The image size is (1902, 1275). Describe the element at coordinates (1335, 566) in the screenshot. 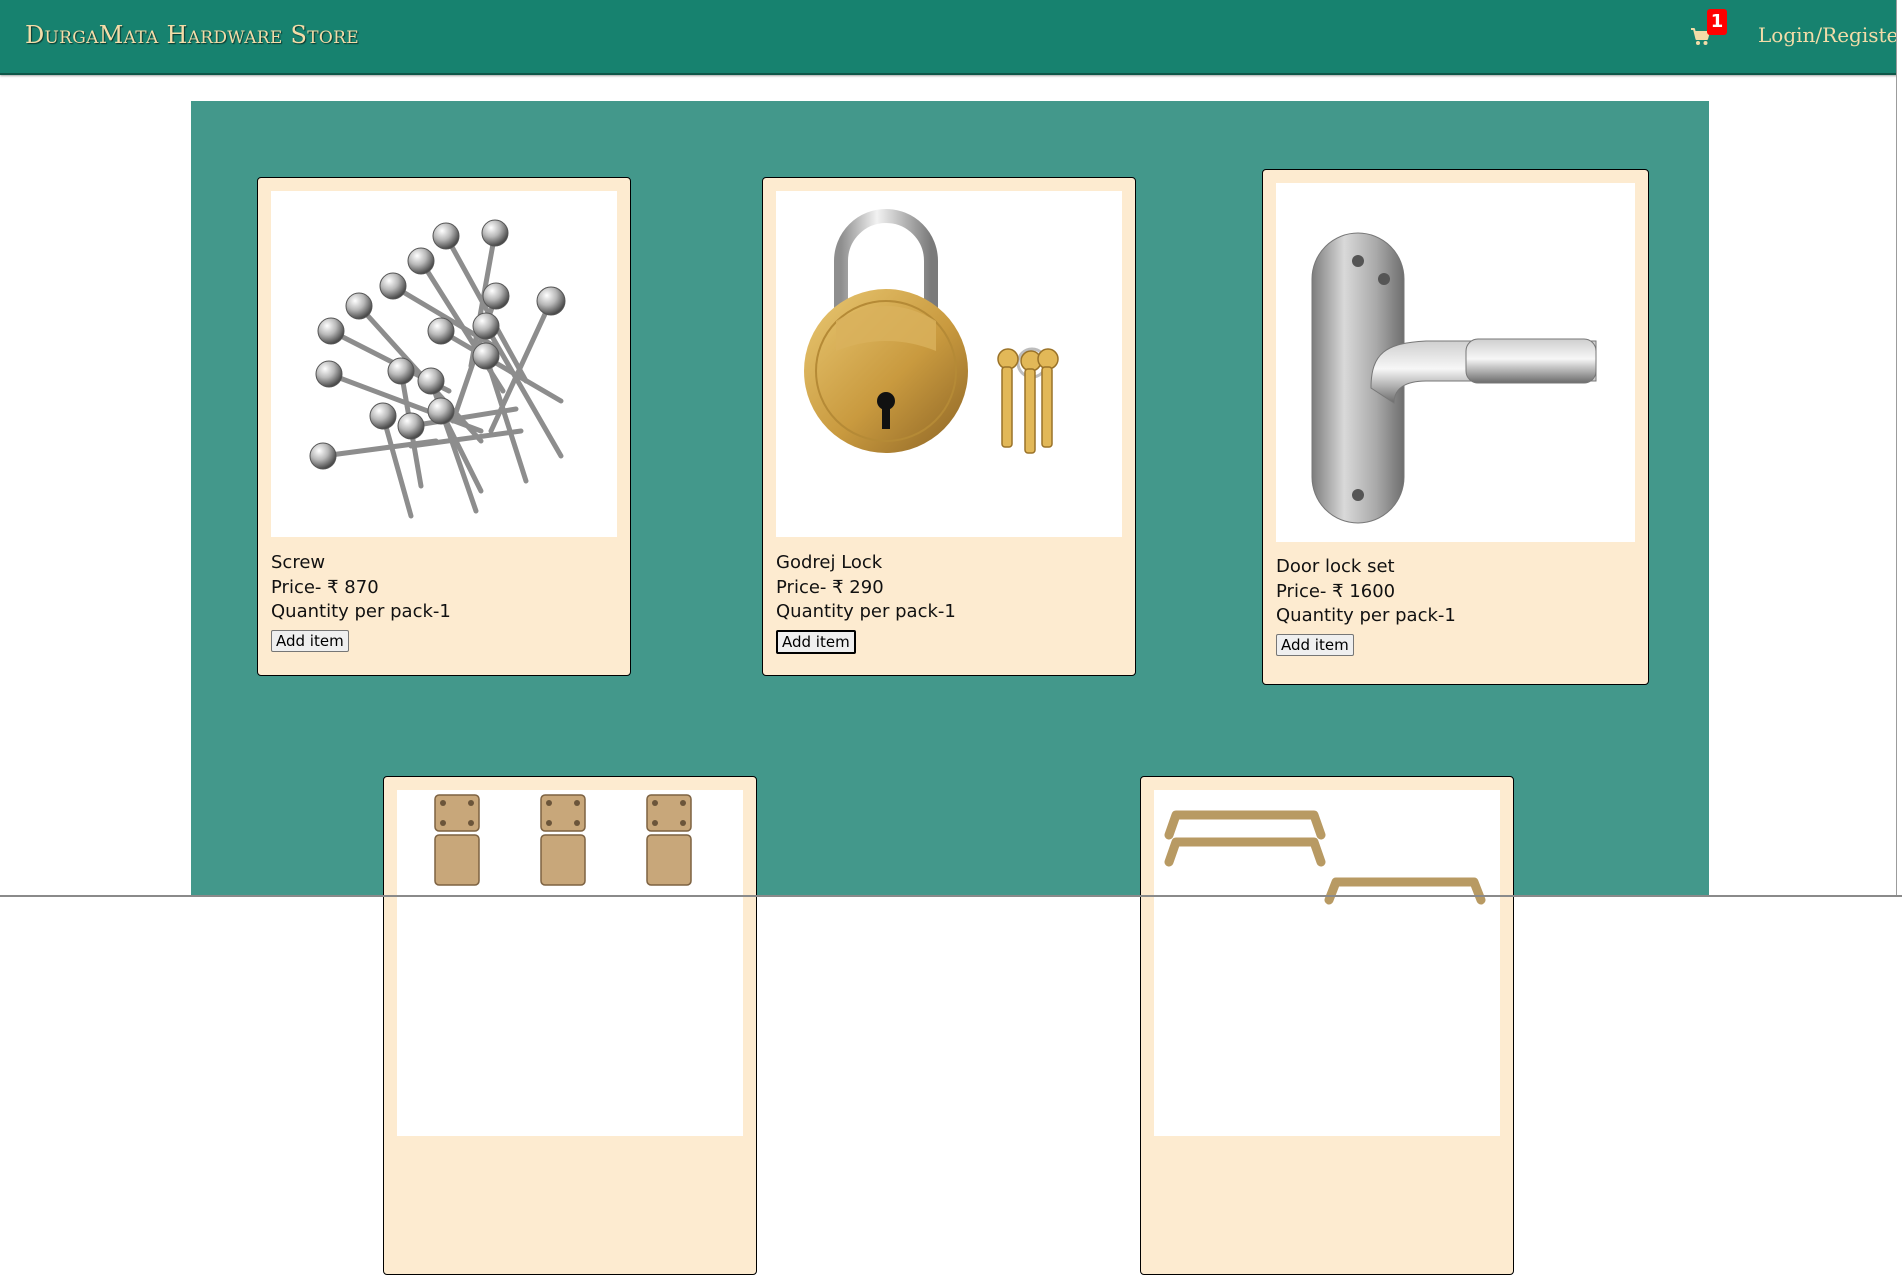

I see `product-name: Door lock set` at that location.